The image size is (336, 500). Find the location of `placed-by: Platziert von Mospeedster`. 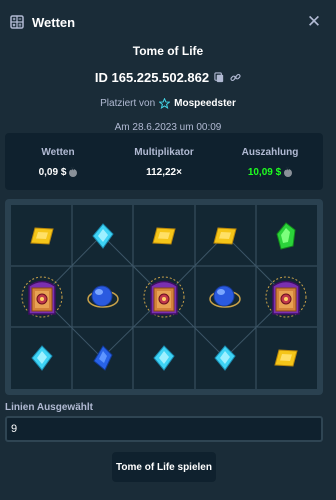

placed-by: Platziert von Mospeedster is located at coordinates (168, 103).